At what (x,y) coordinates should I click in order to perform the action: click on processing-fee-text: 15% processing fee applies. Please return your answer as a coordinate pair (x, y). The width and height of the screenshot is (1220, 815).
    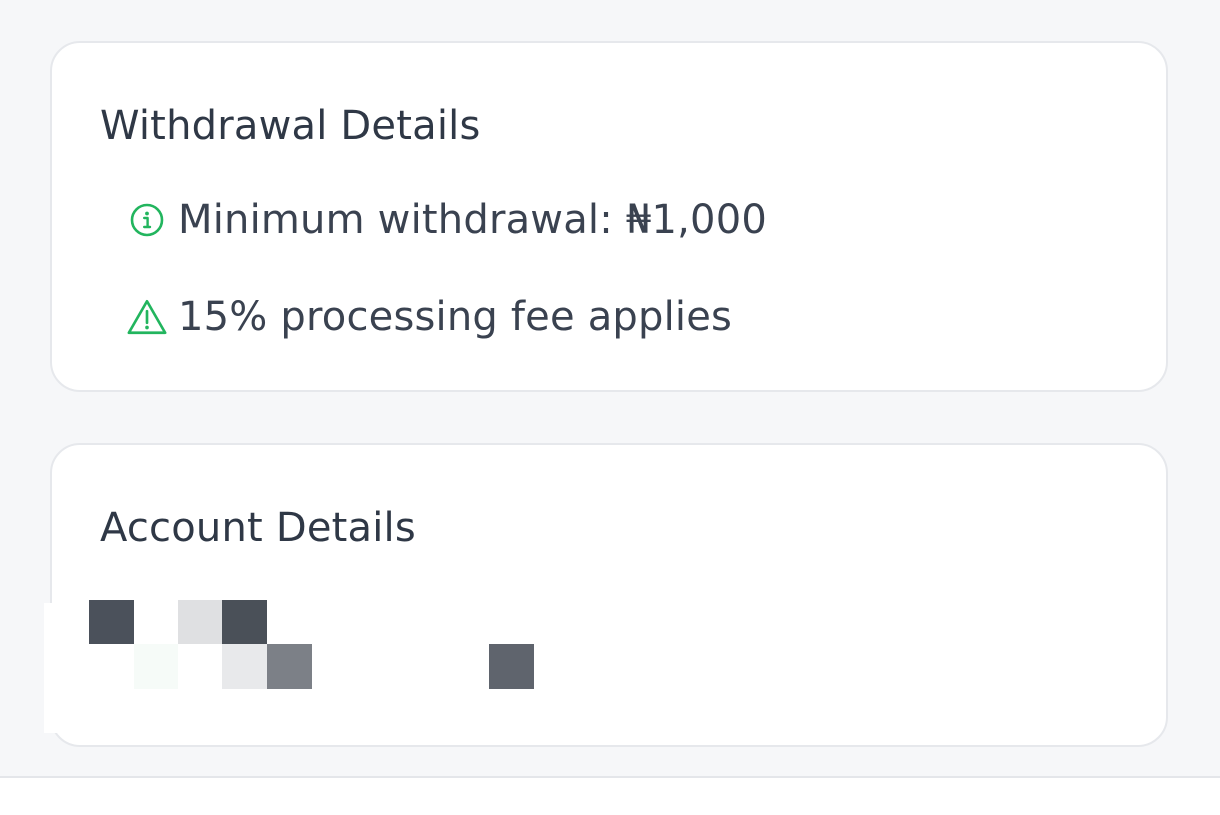
    Looking at the image, I should click on (455, 317).